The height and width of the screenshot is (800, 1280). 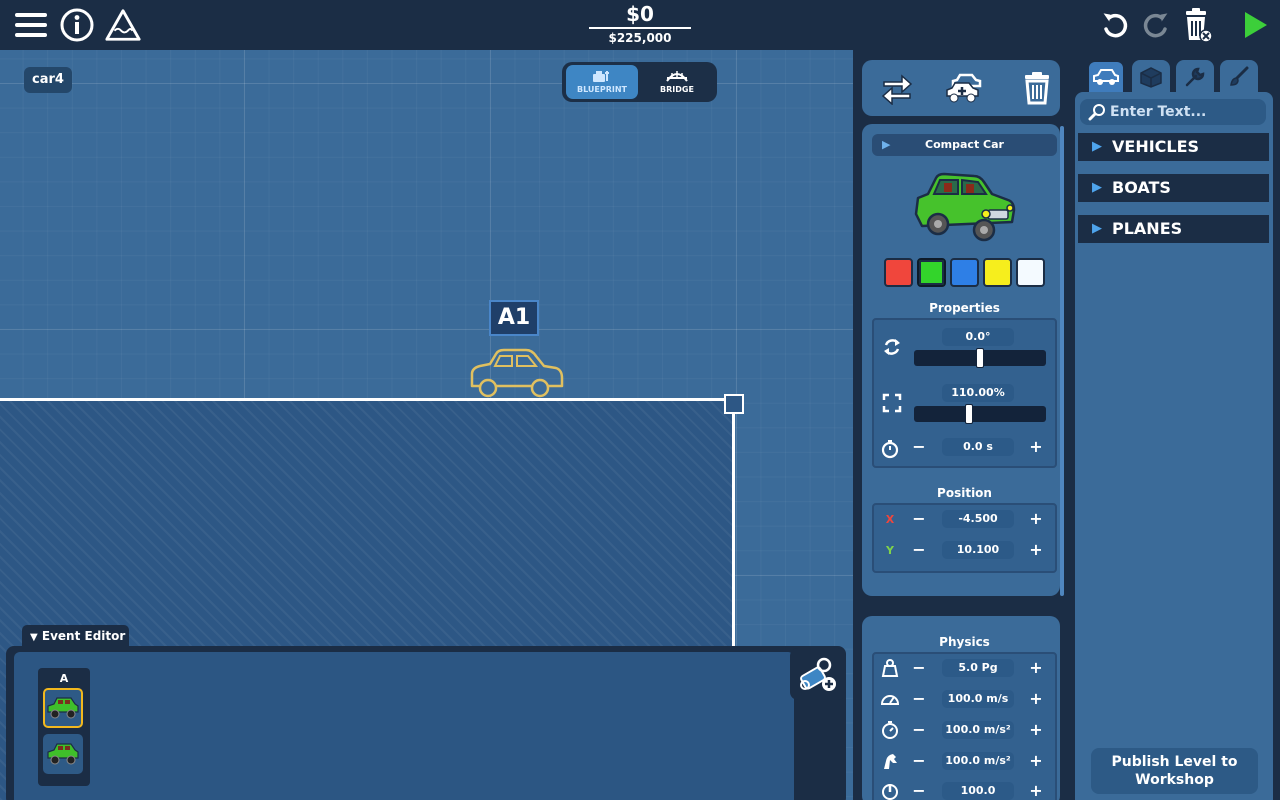 I want to click on menu-icon, so click(x=31, y=25).